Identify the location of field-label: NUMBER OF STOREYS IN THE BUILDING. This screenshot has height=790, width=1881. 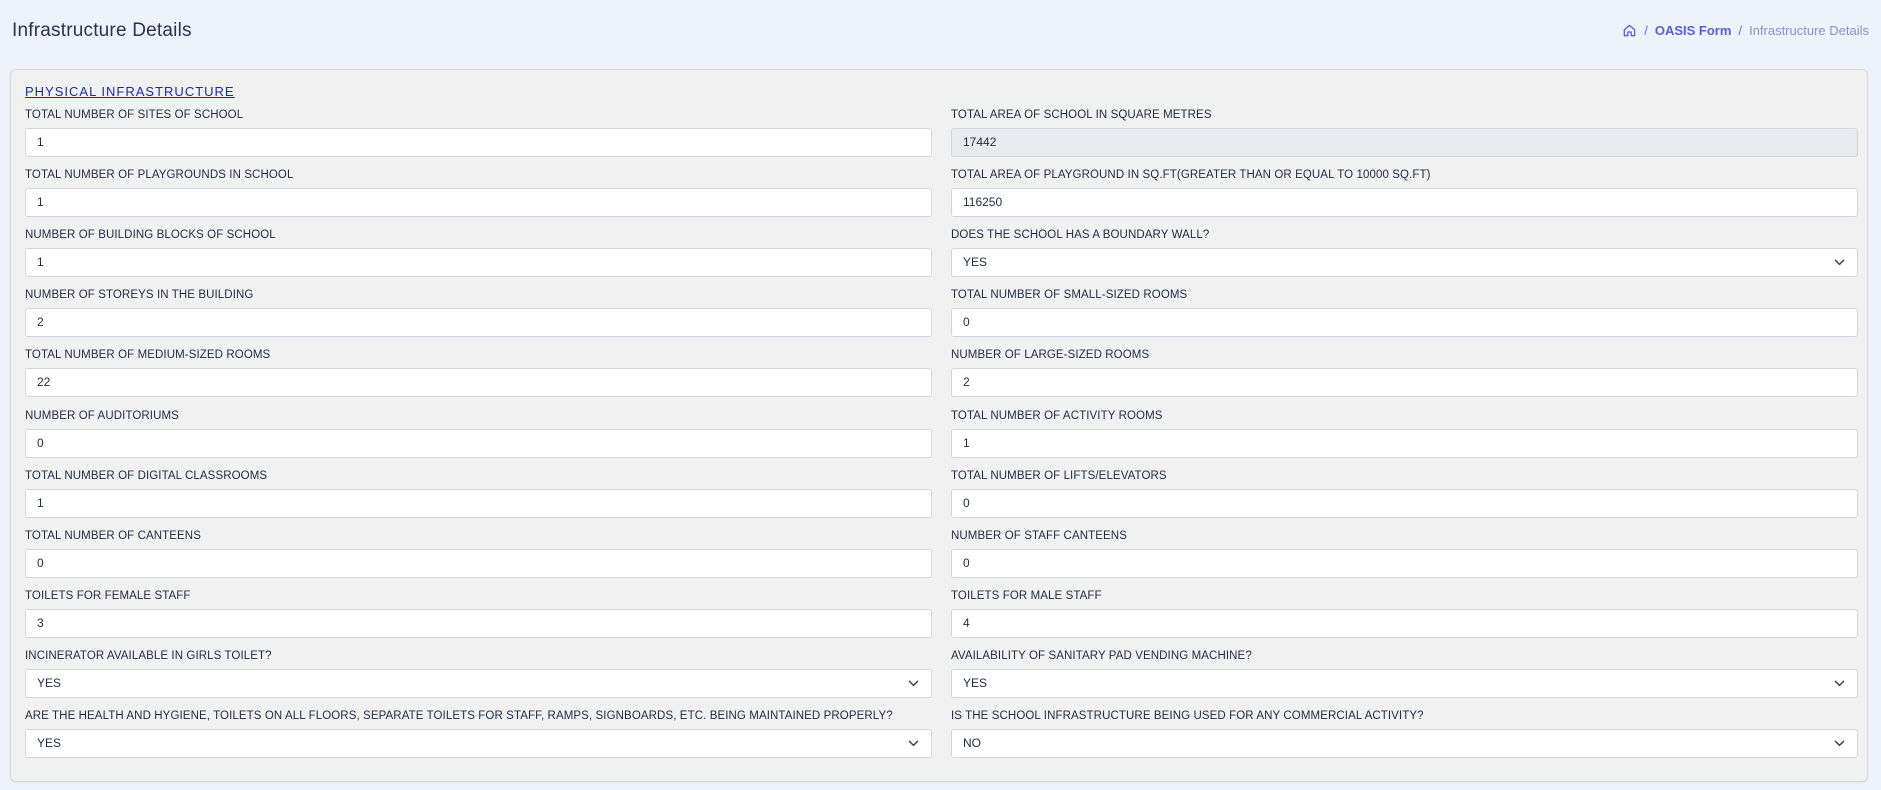
(139, 295).